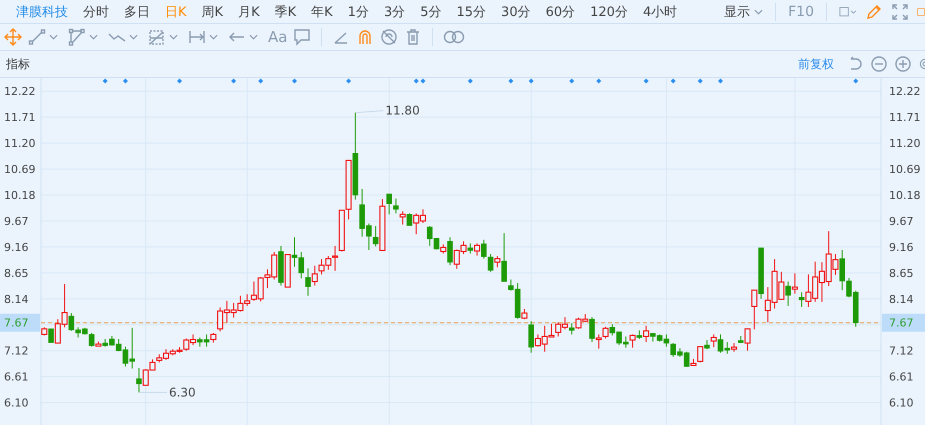  What do you see at coordinates (874, 11) in the screenshot?
I see `pencil-icon` at bounding box center [874, 11].